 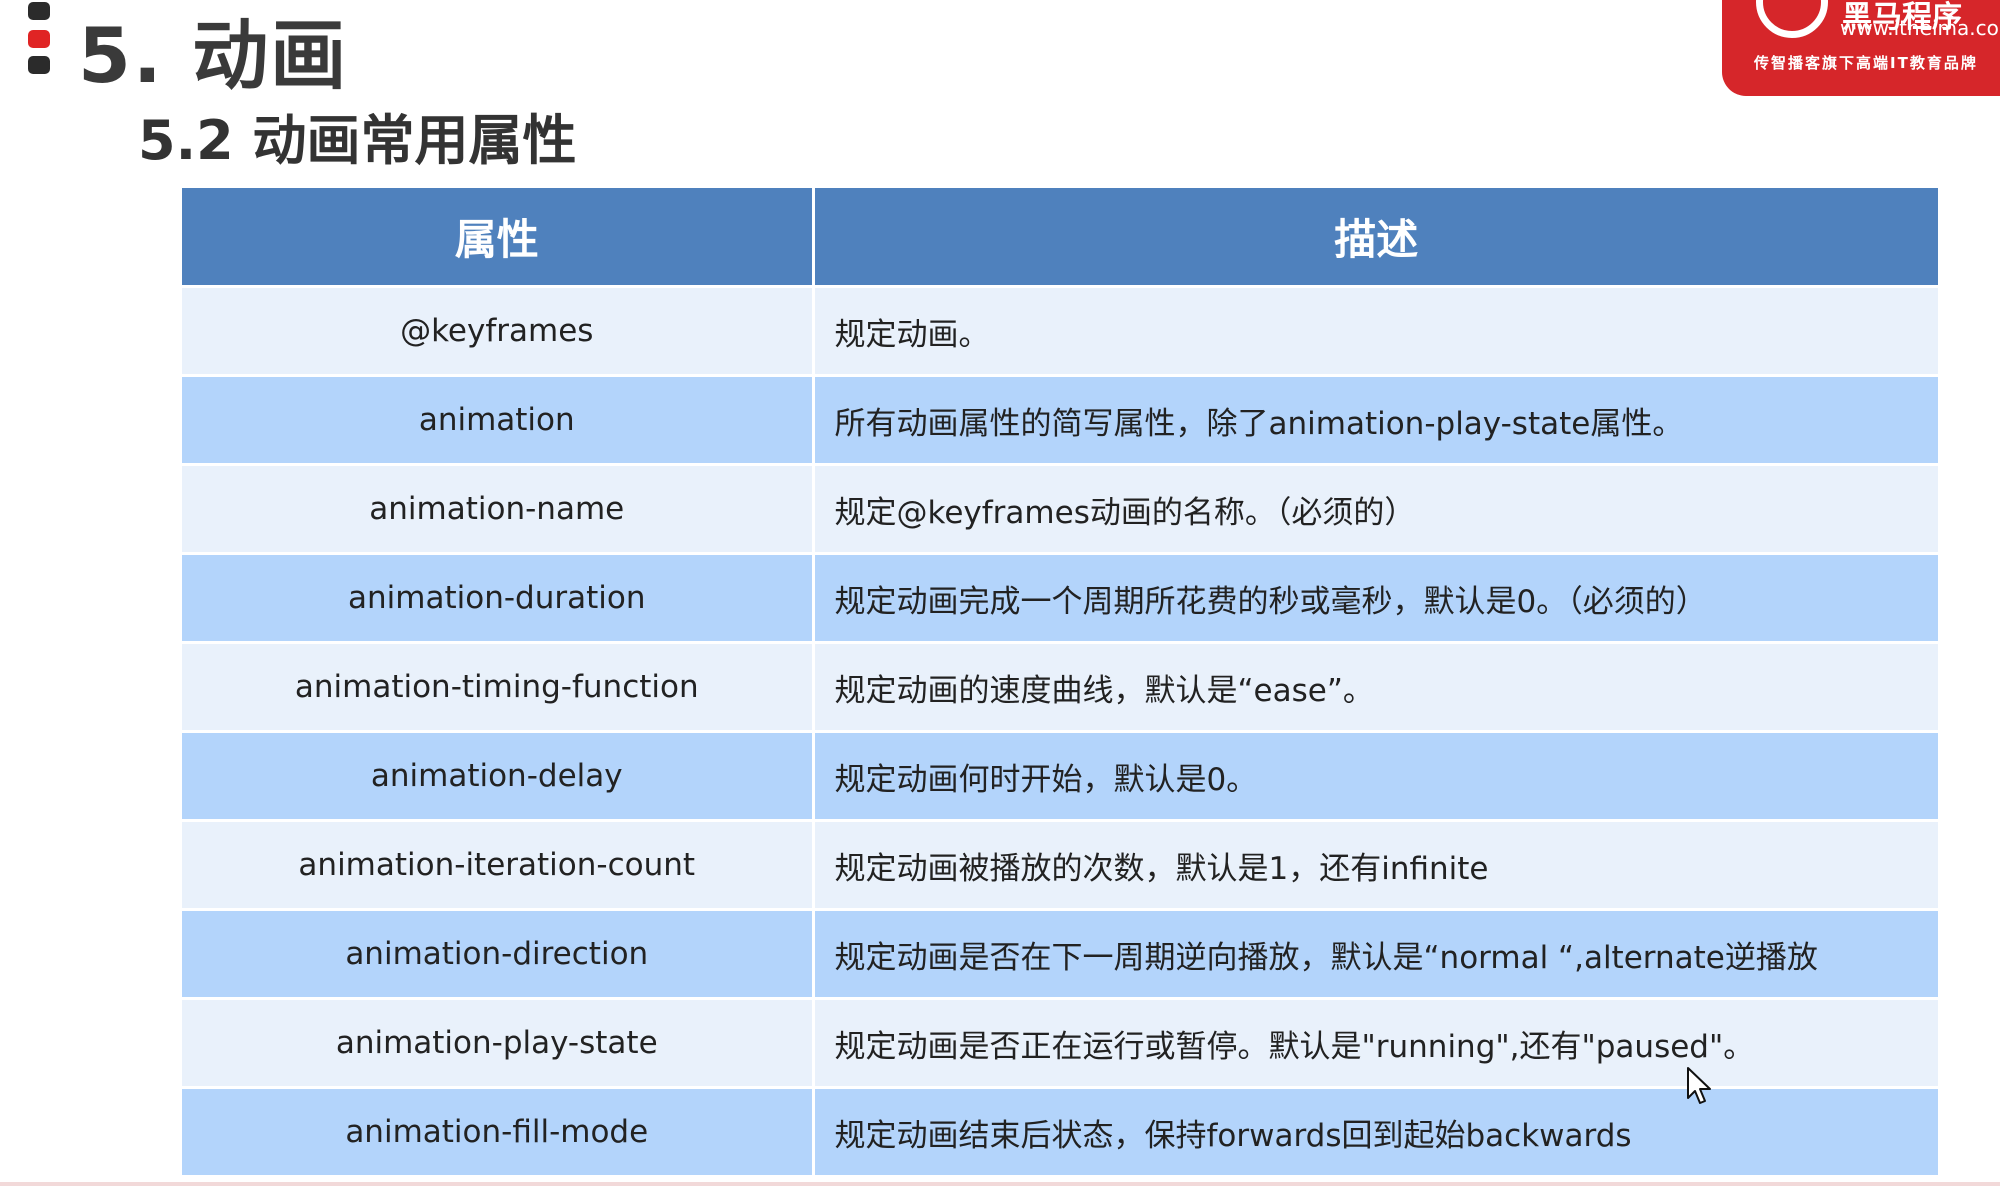 What do you see at coordinates (1375, 238) in the screenshot?
I see `header-description: 描述` at bounding box center [1375, 238].